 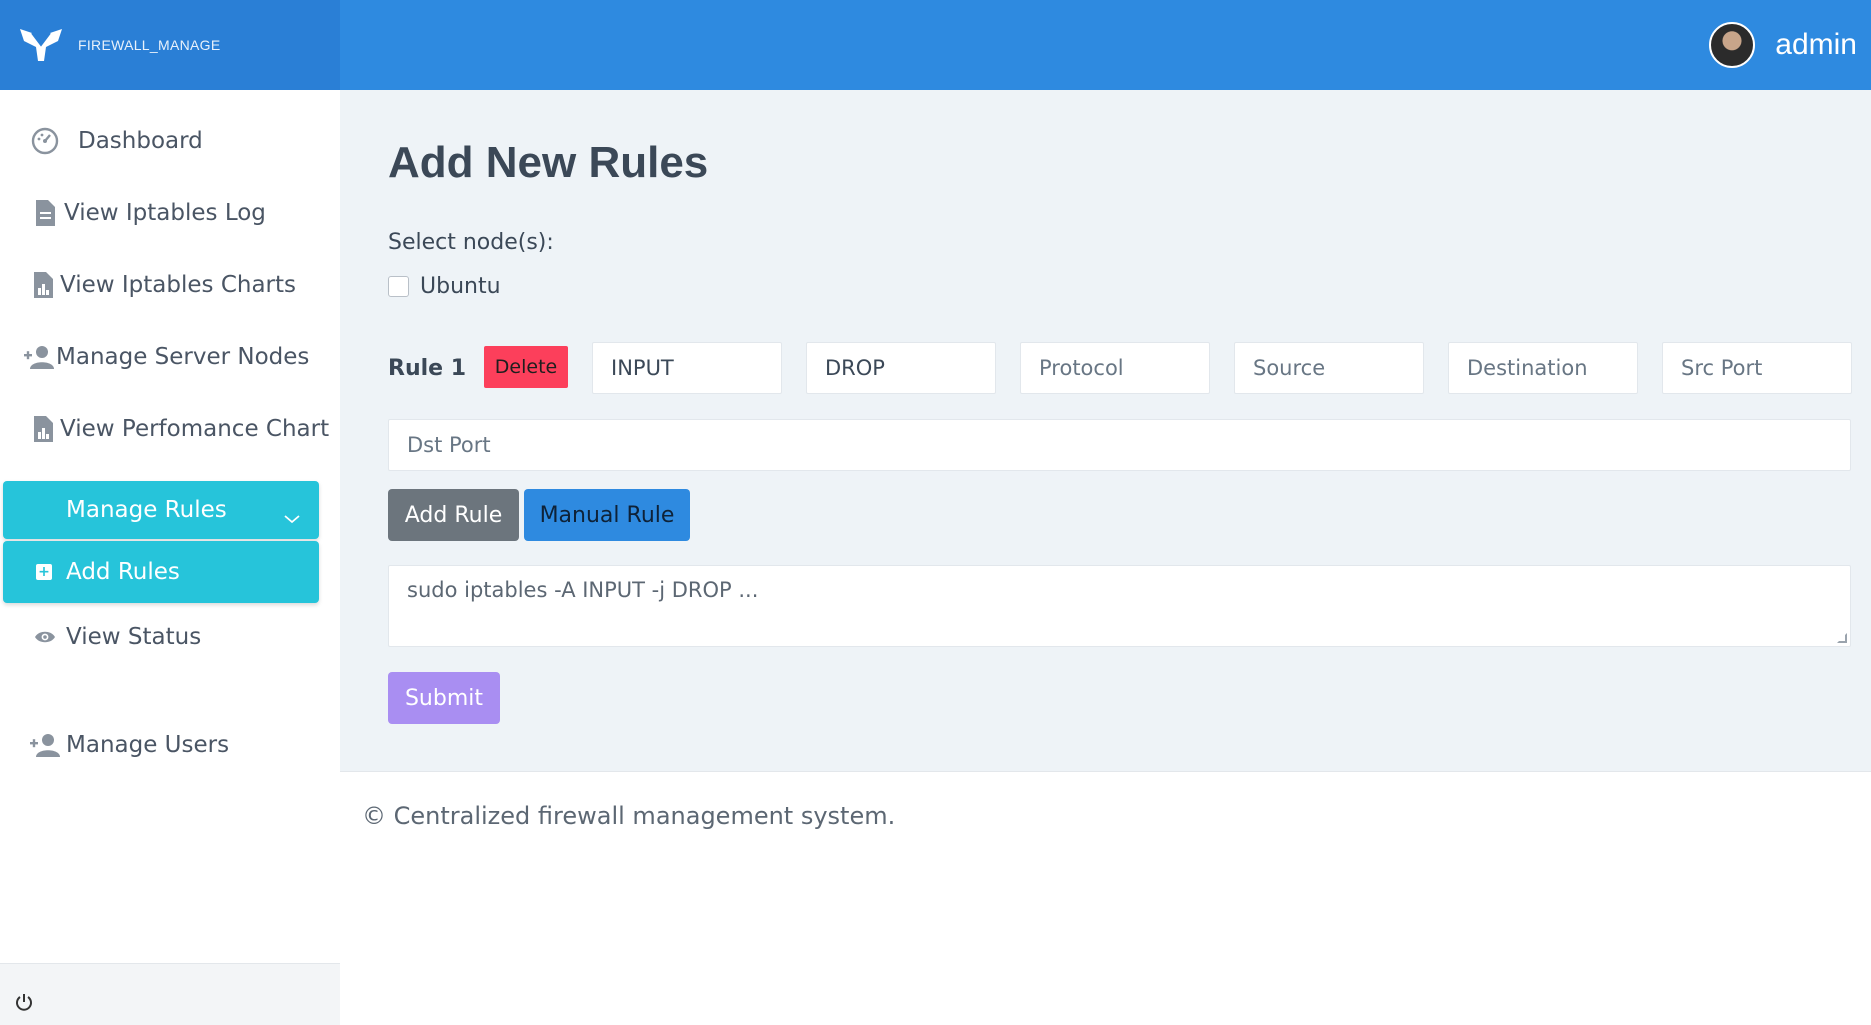 I want to click on dst-port-input: Dst Port, so click(x=1119, y=445).